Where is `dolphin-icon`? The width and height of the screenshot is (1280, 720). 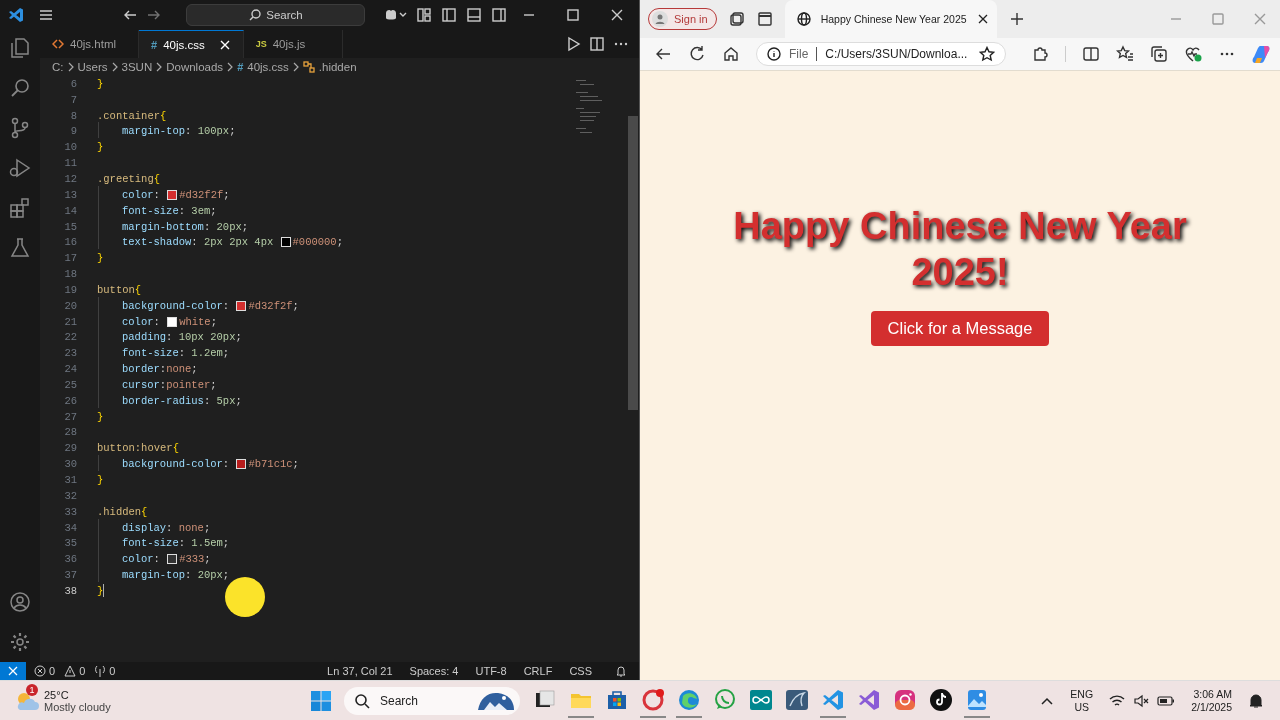 dolphin-icon is located at coordinates (797, 699).